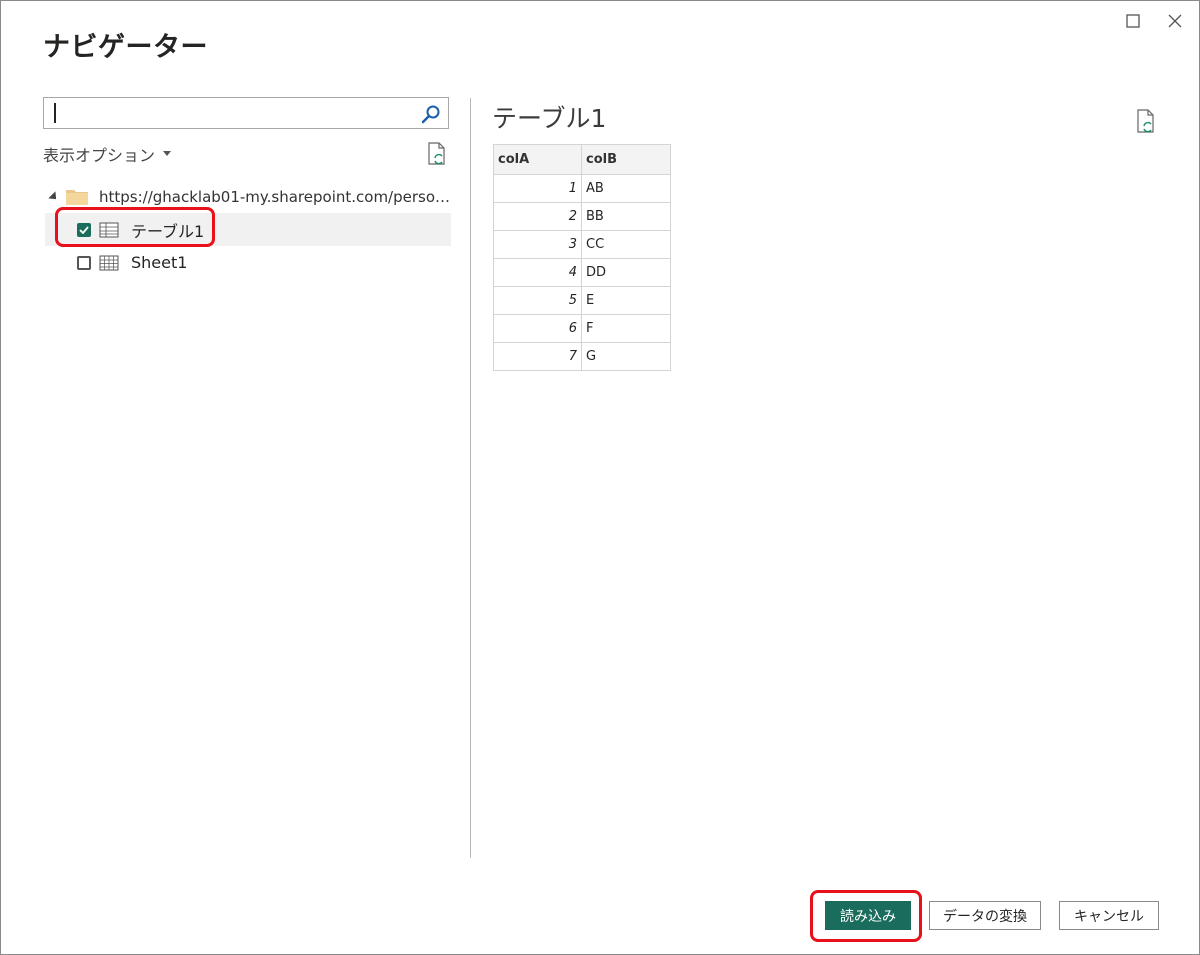 The height and width of the screenshot is (955, 1200). Describe the element at coordinates (125, 47) in the screenshot. I see `dialog-title: ナビゲーター` at that location.